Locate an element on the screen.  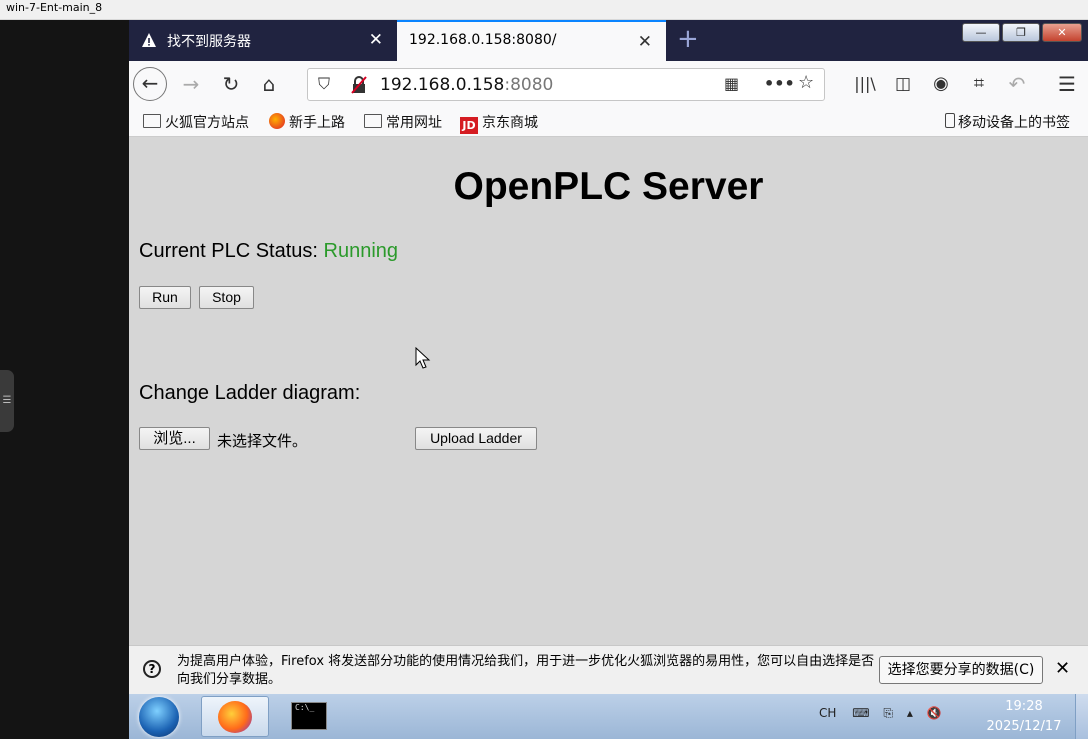
taskbar: C:\_ CH ⌨ ⎘ ▴ 🔇 19:28 2025/12/17 is located at coordinates (608, 716).